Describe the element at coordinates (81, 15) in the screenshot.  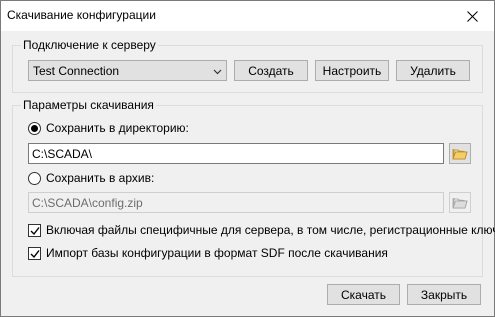
I see `window-title: Скачивание конфигурации` at that location.